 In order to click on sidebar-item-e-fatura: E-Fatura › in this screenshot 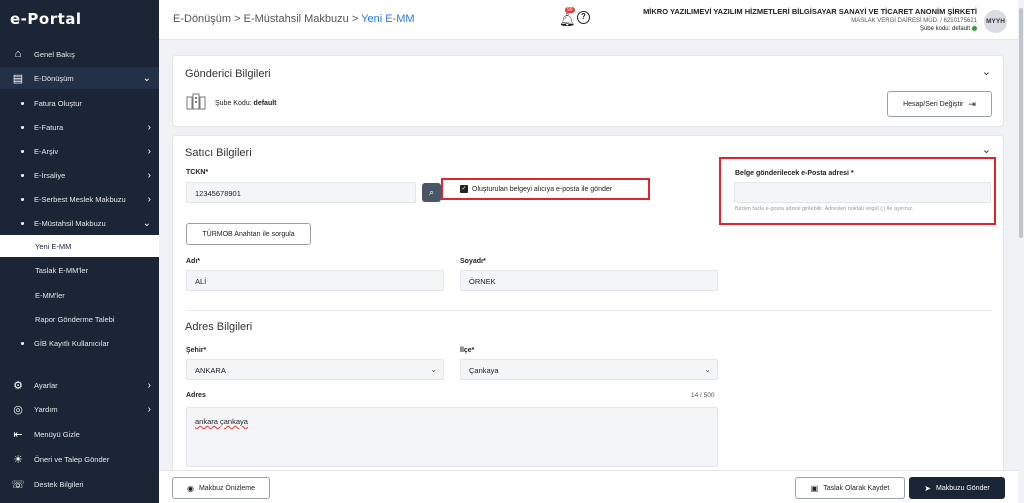, I will do `click(79, 127)`.